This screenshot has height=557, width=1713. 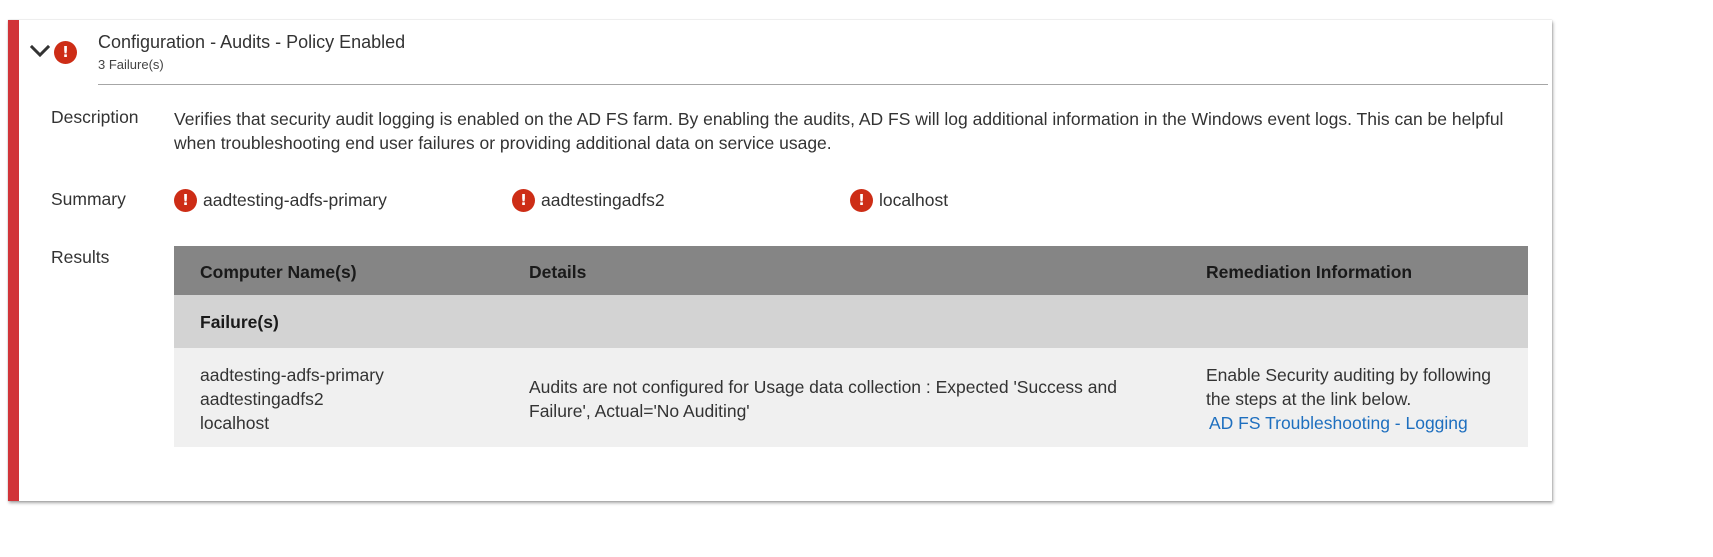 I want to click on column-header-computer-names: Computer Name(s), so click(x=278, y=272).